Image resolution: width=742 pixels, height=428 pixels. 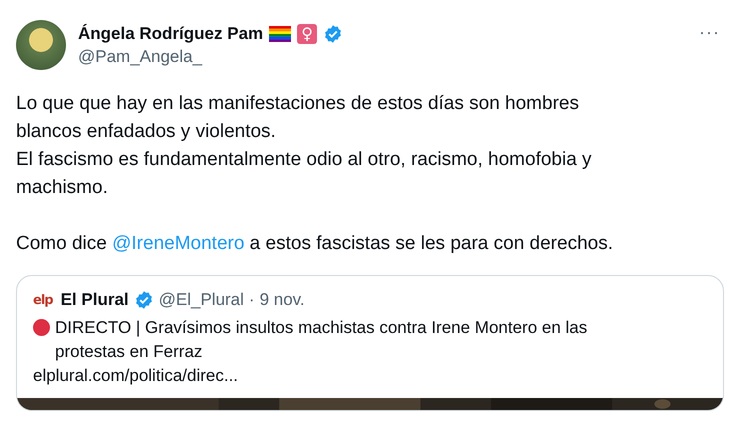 I want to click on tweet-date: 9 nov., so click(x=282, y=300).